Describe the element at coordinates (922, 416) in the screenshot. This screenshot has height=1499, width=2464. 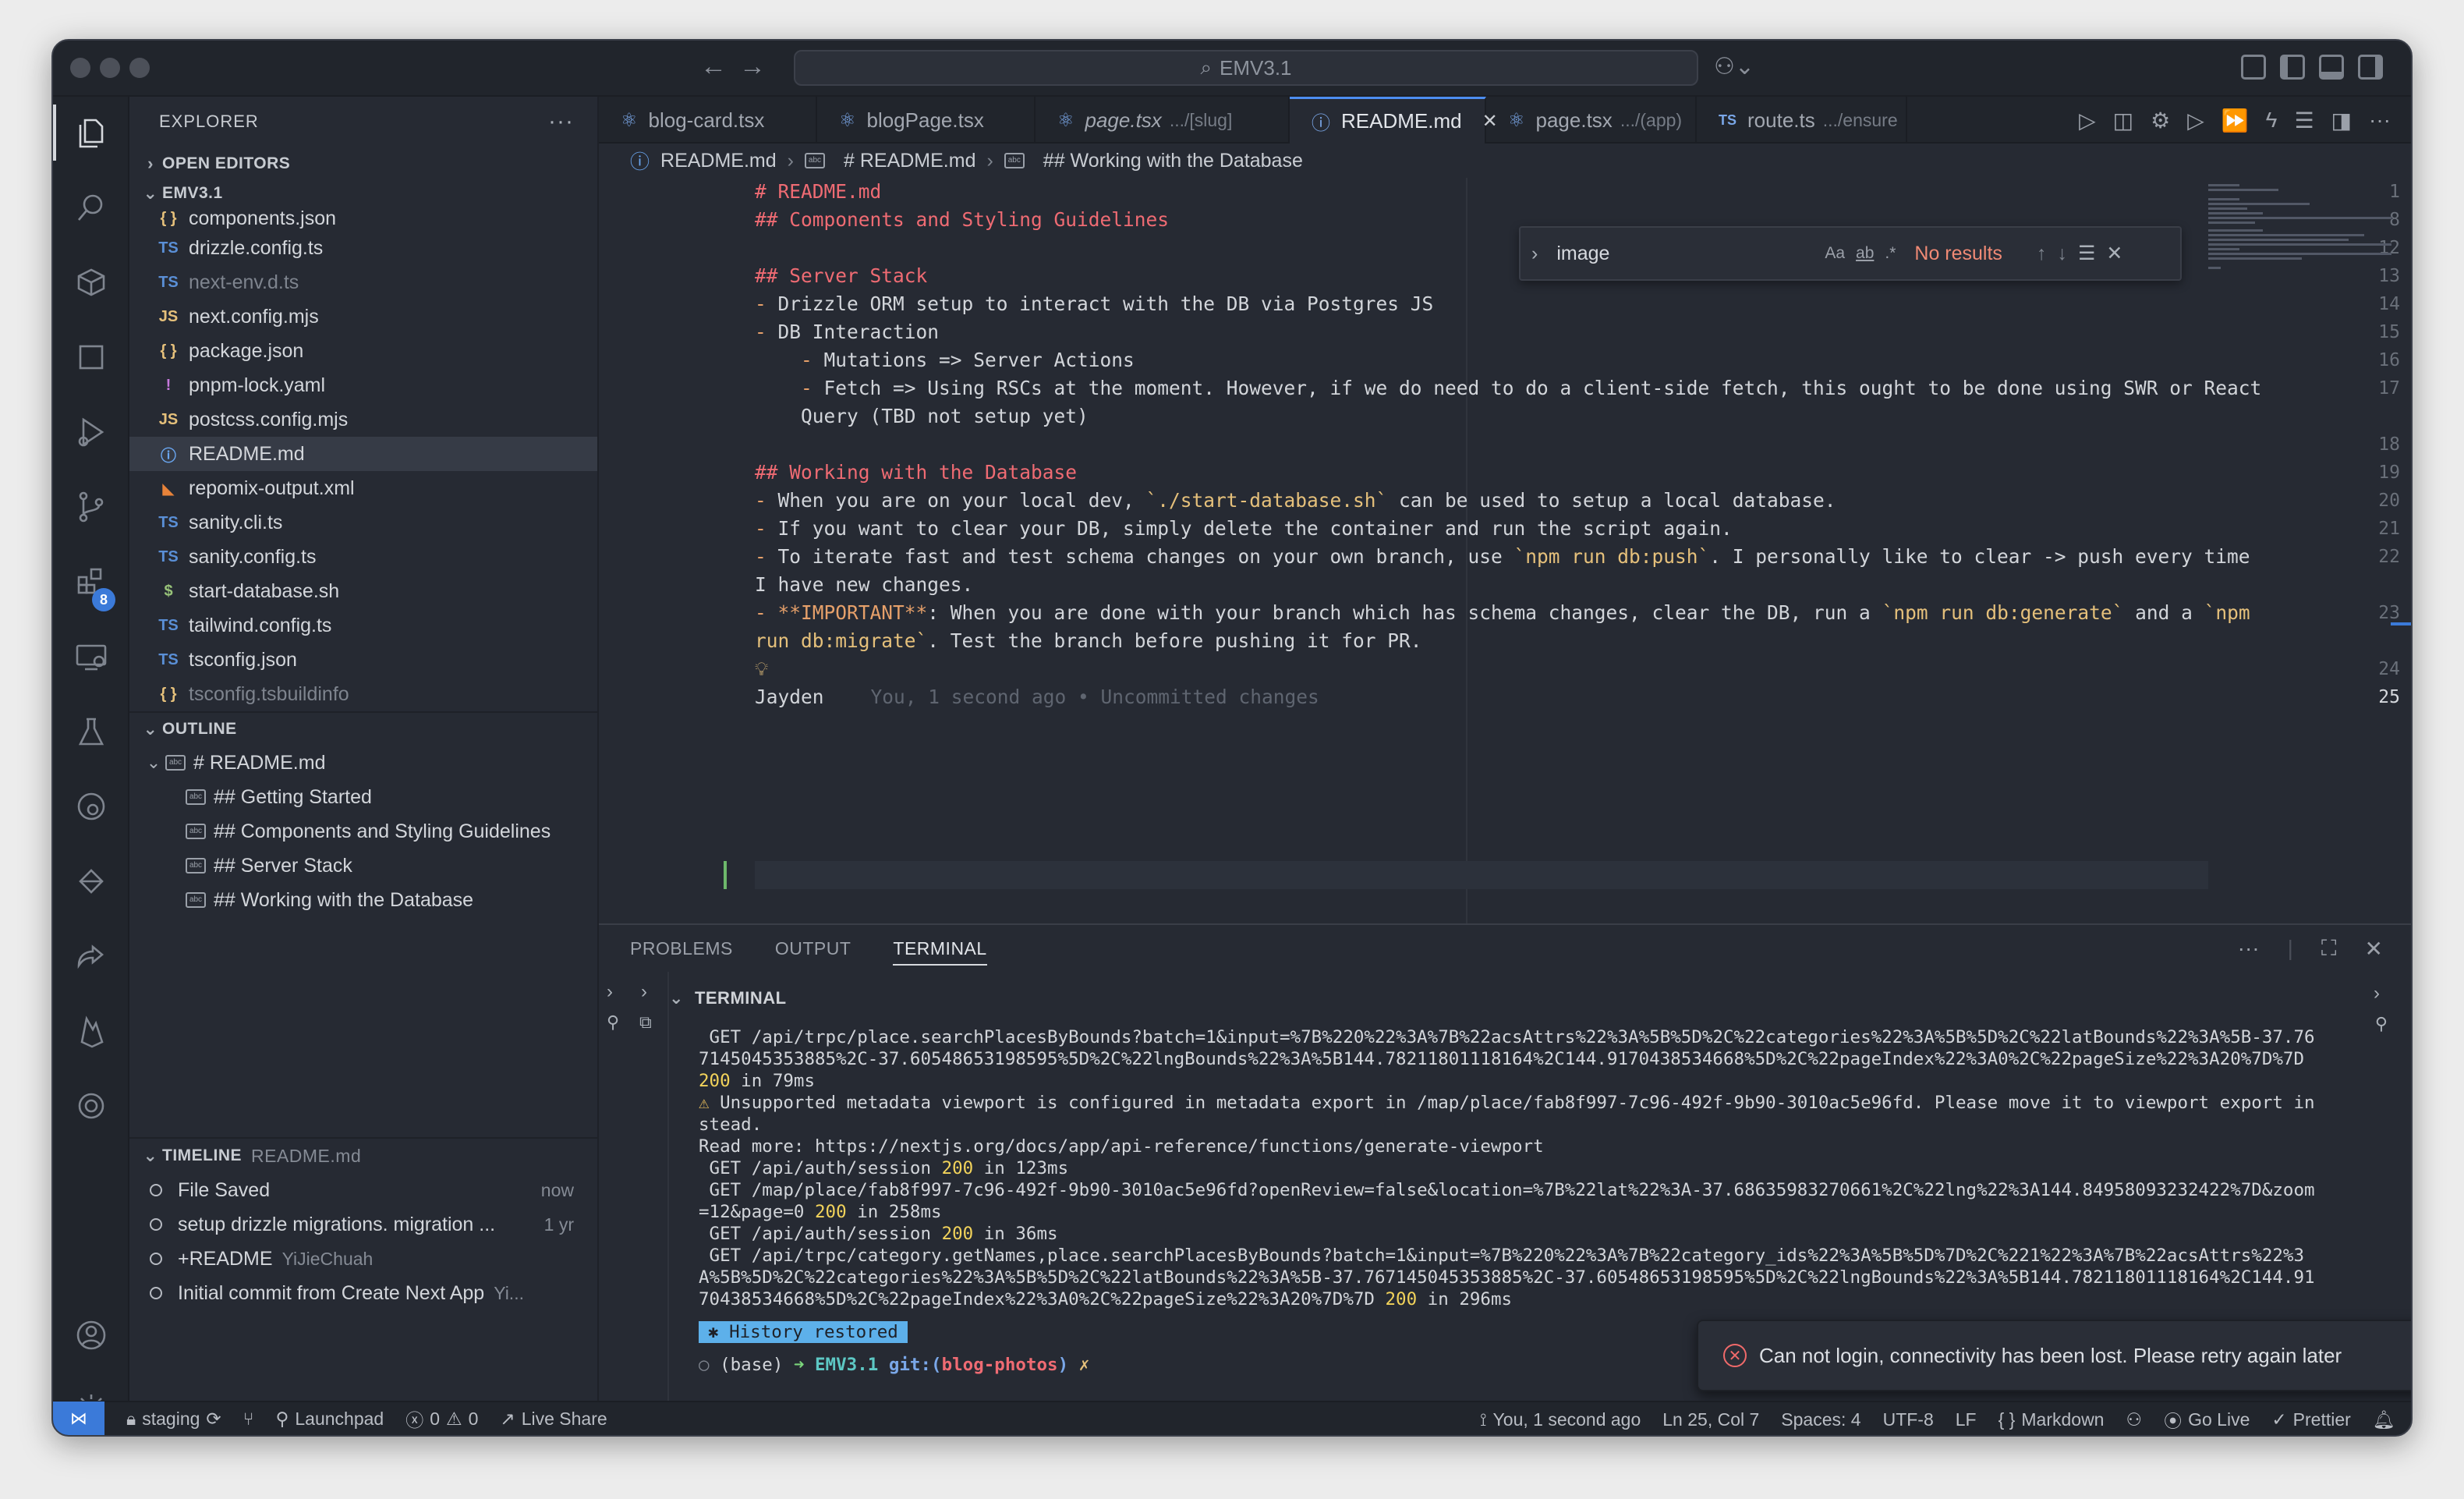
I see `code-line: Query (TBD not setup yet)` at that location.